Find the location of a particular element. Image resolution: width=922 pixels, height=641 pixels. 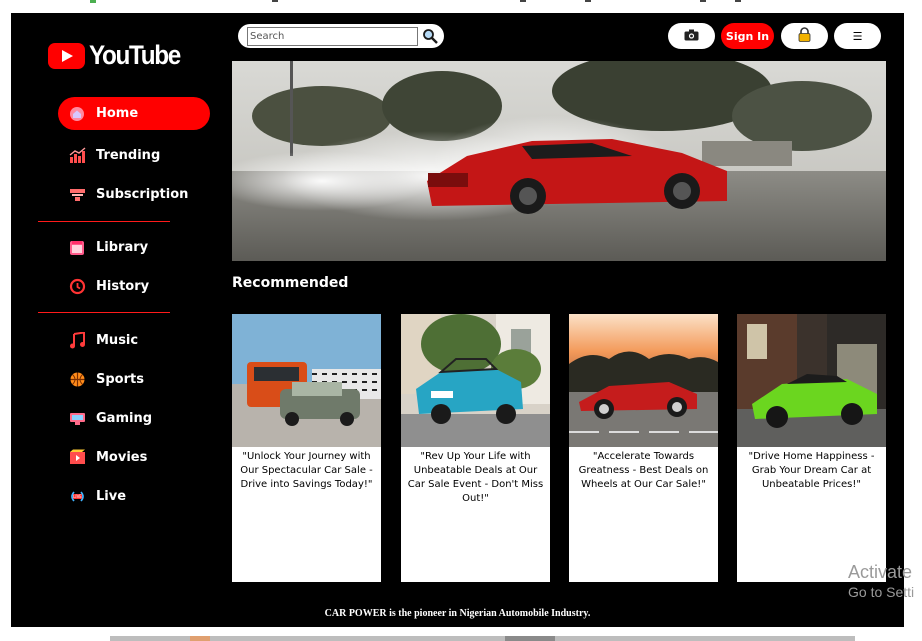

sidebar-item-home: Home is located at coordinates (134, 113).